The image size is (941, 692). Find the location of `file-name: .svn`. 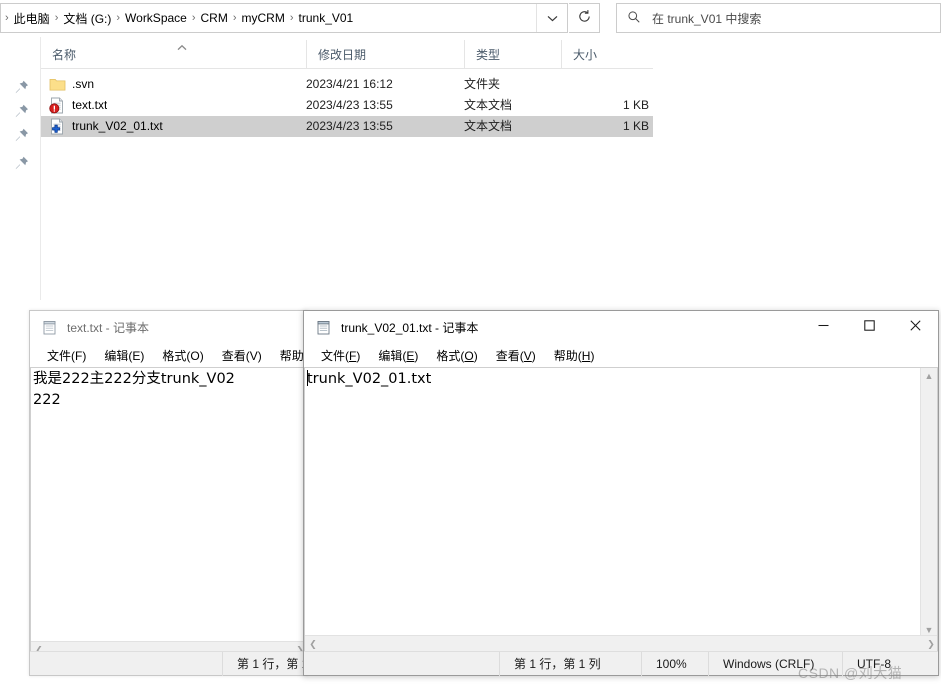

file-name: .svn is located at coordinates (83, 84).